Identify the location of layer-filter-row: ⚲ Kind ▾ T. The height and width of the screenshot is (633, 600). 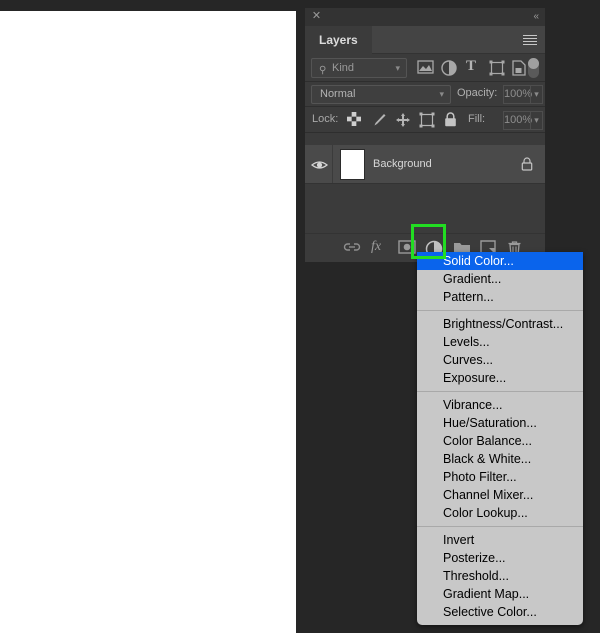
(425, 68).